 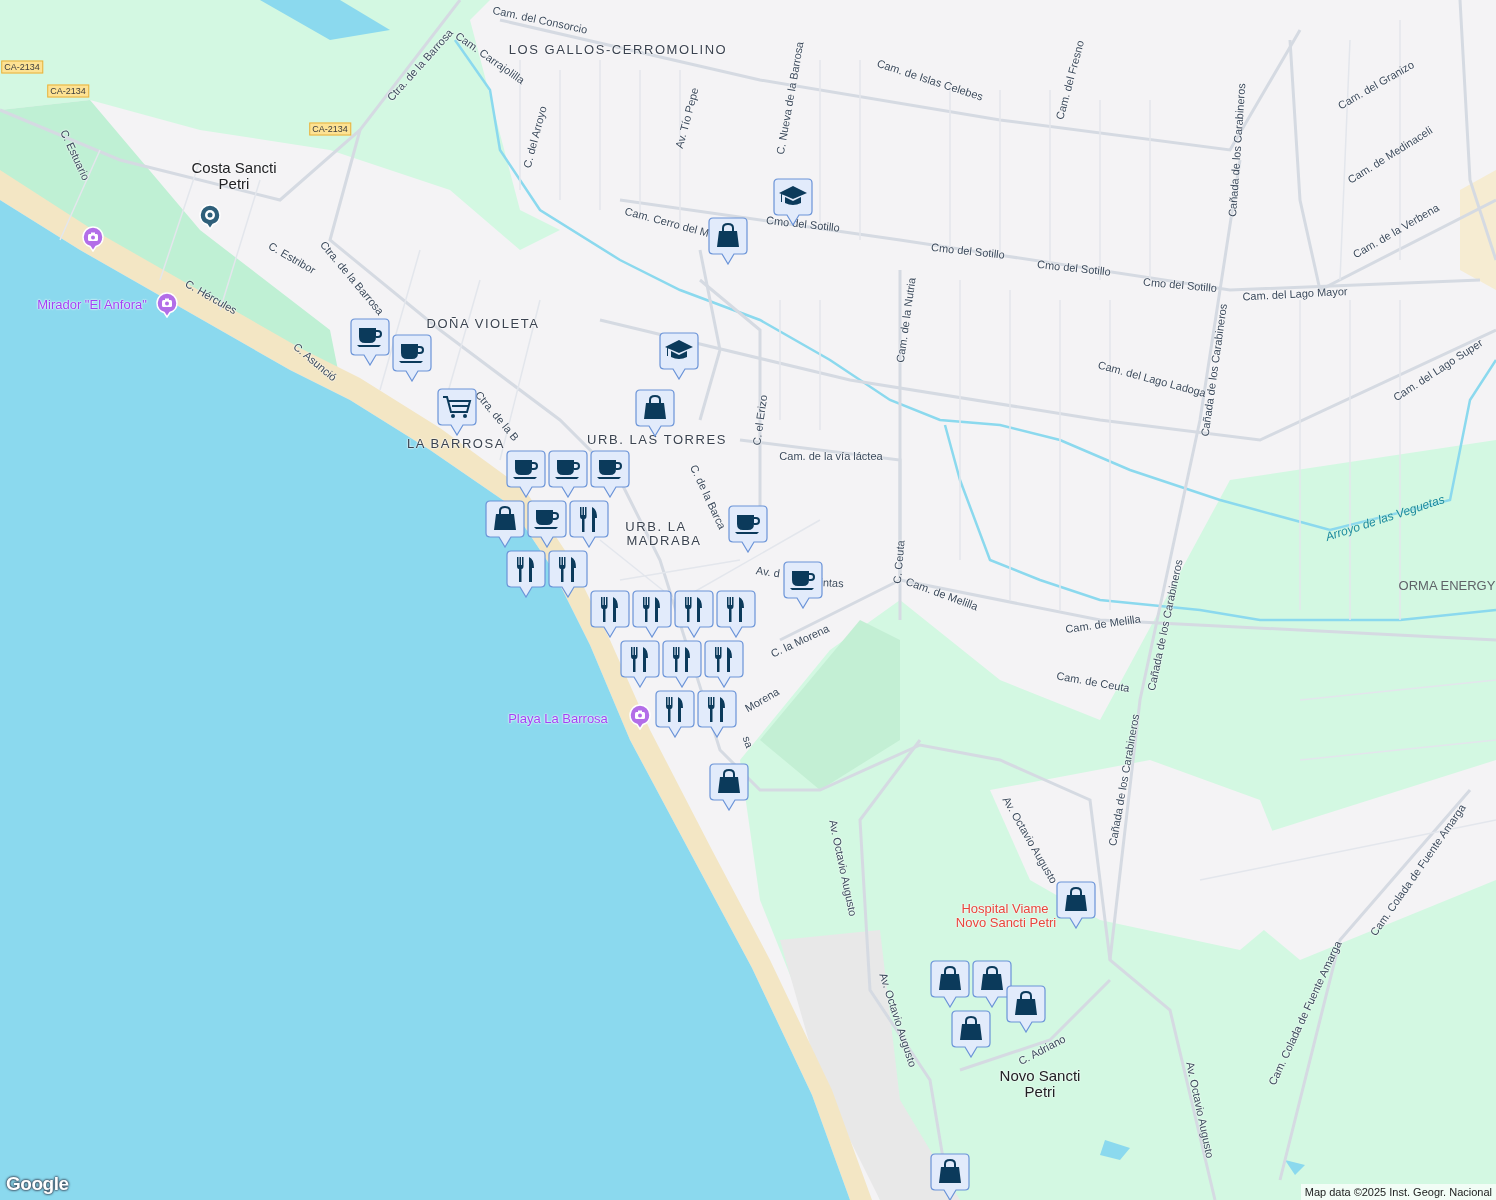 What do you see at coordinates (708, 497) in the screenshot?
I see `street-label: C. de la Barca` at bounding box center [708, 497].